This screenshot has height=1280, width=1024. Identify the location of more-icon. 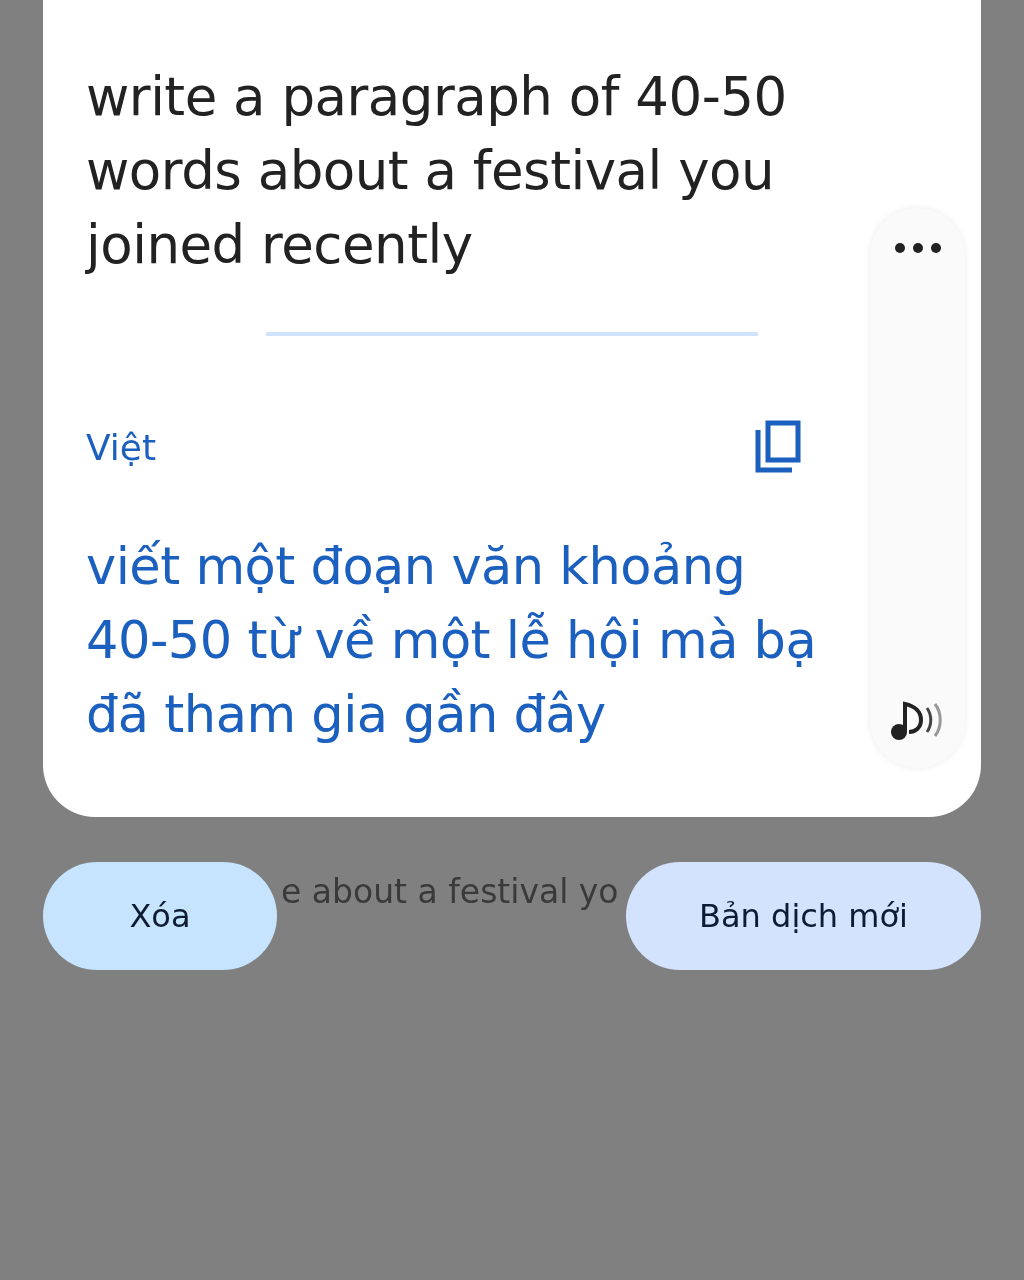
(917, 248).